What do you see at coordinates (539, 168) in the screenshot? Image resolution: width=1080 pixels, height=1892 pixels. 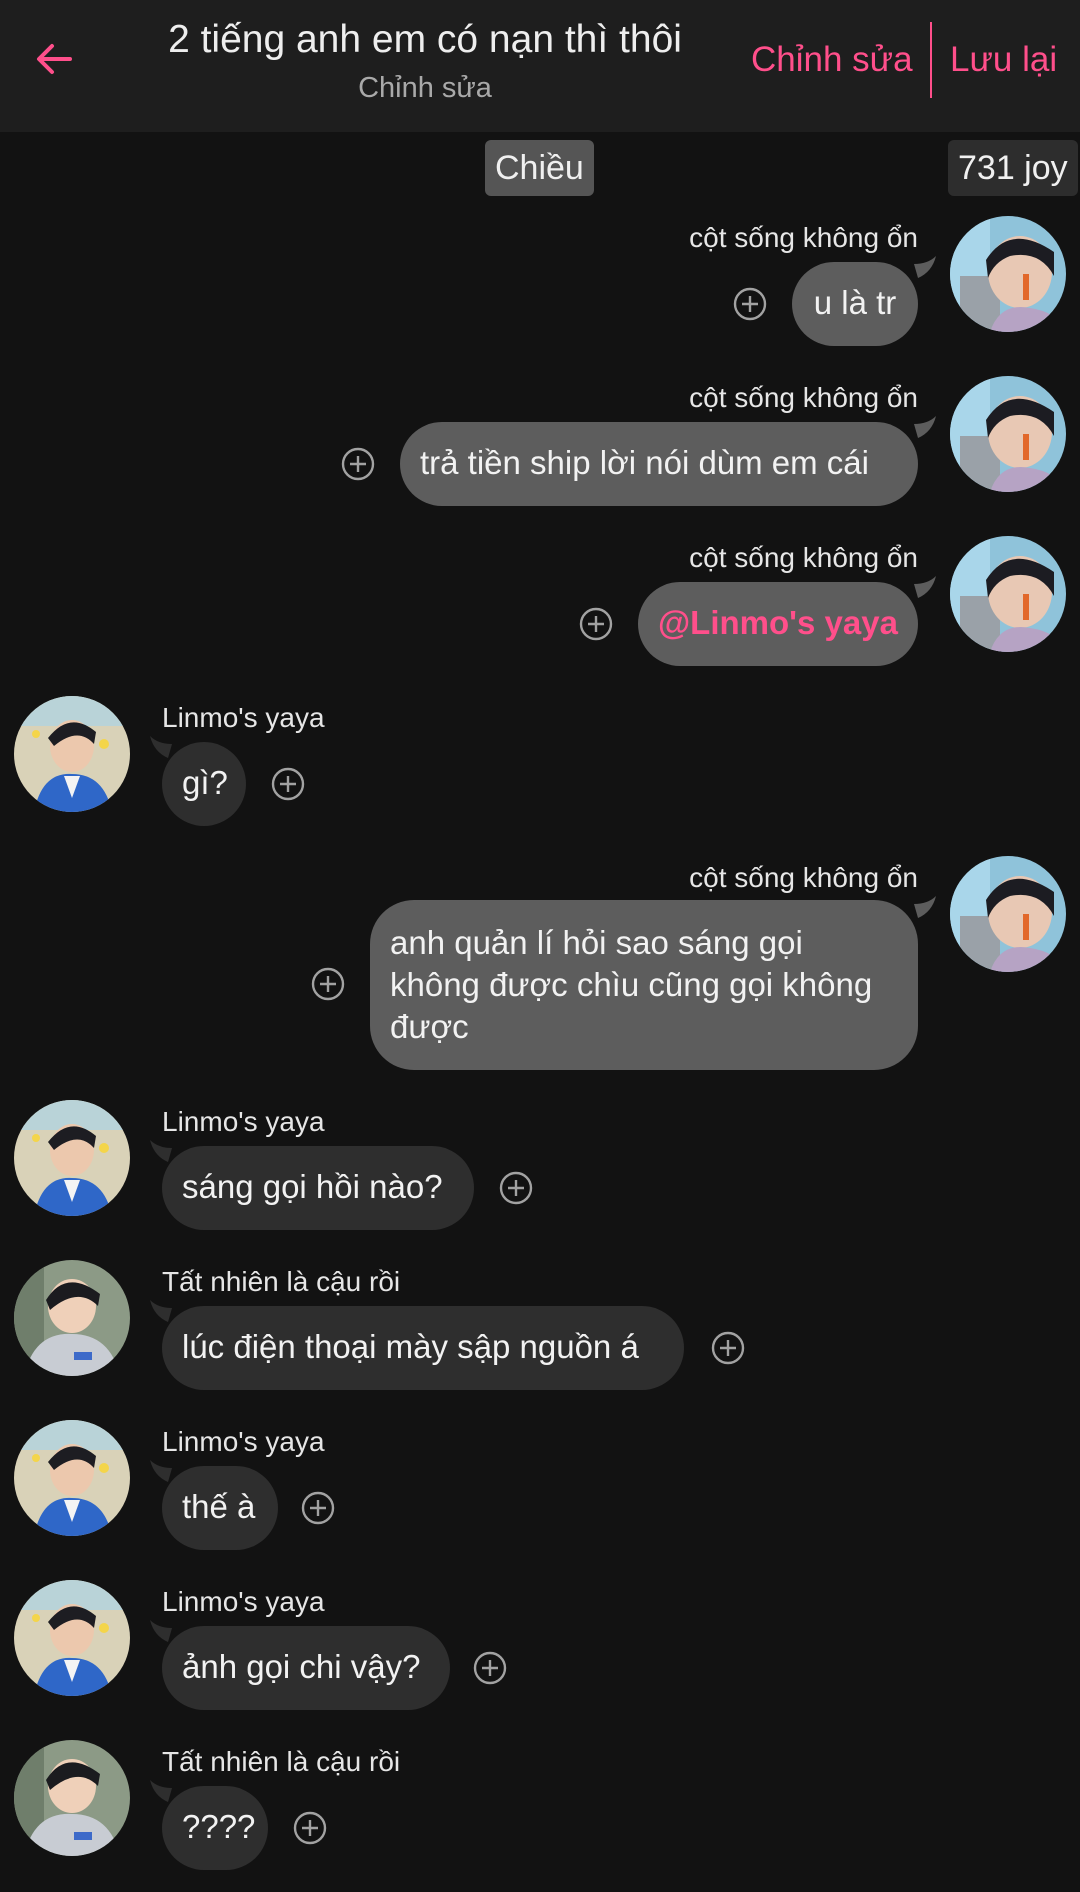 I see `time-divider-chip: Chiều` at bounding box center [539, 168].